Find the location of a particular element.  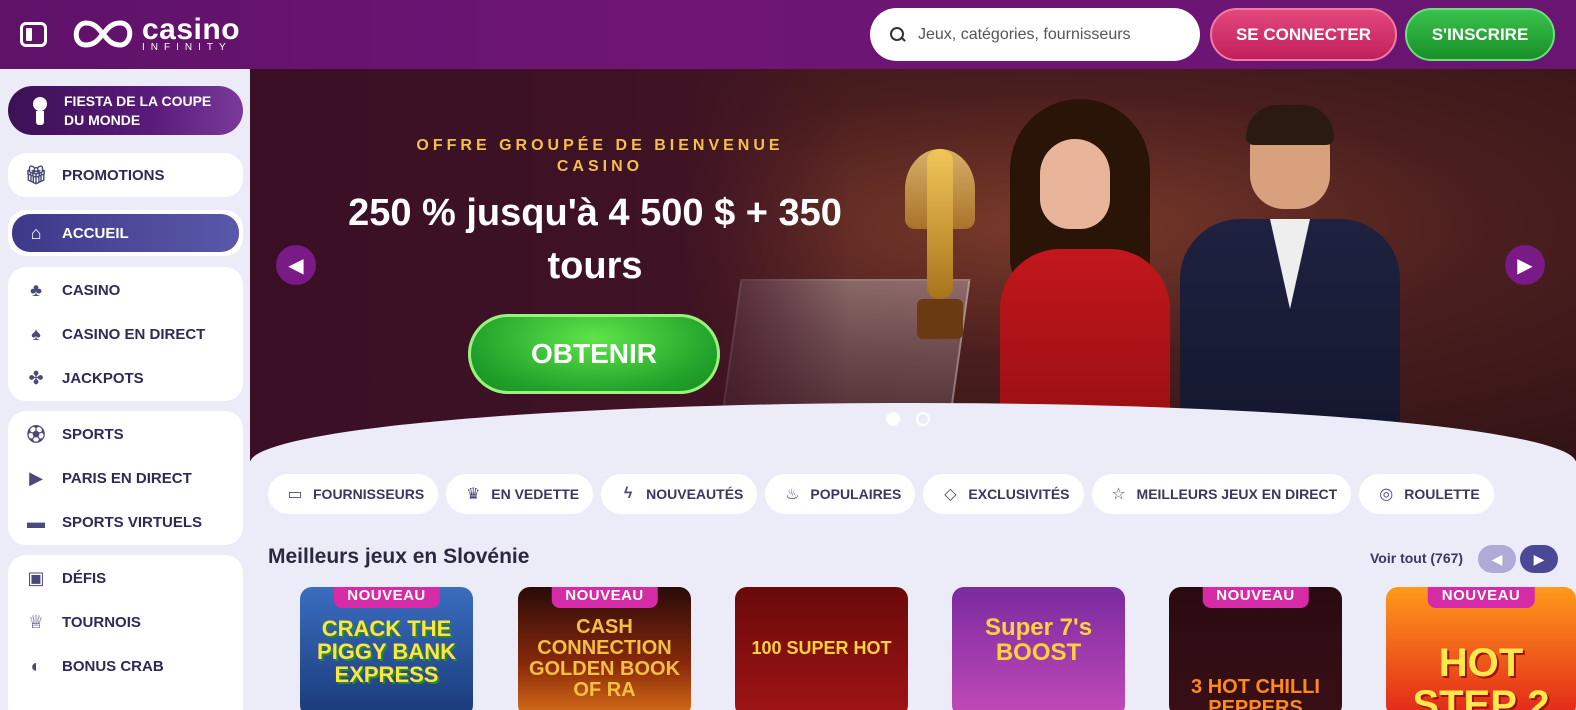

award-statue-image is located at coordinates (940, 239).